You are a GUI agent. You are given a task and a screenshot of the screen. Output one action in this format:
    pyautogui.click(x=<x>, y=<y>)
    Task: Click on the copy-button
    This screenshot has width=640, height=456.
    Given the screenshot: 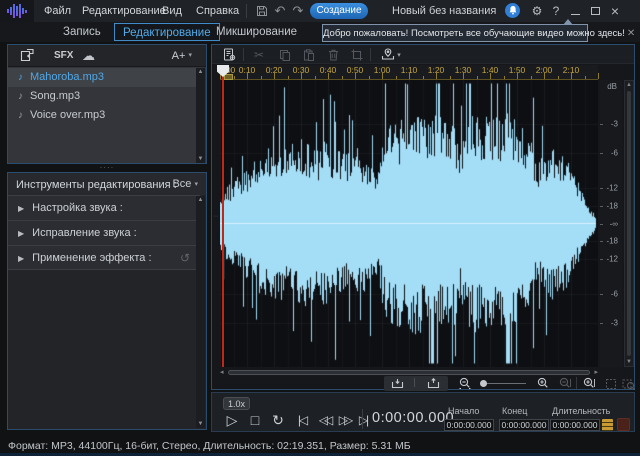 What is the action you would take?
    pyautogui.click(x=285, y=54)
    